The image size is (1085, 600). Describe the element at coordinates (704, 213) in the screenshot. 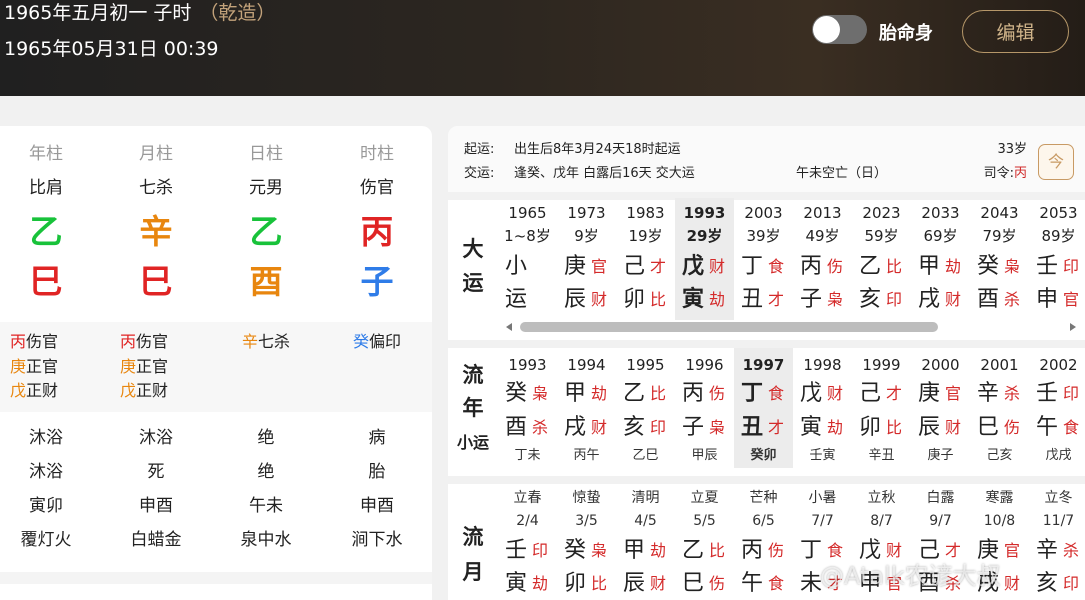

I see `dayun-year: 1993` at that location.